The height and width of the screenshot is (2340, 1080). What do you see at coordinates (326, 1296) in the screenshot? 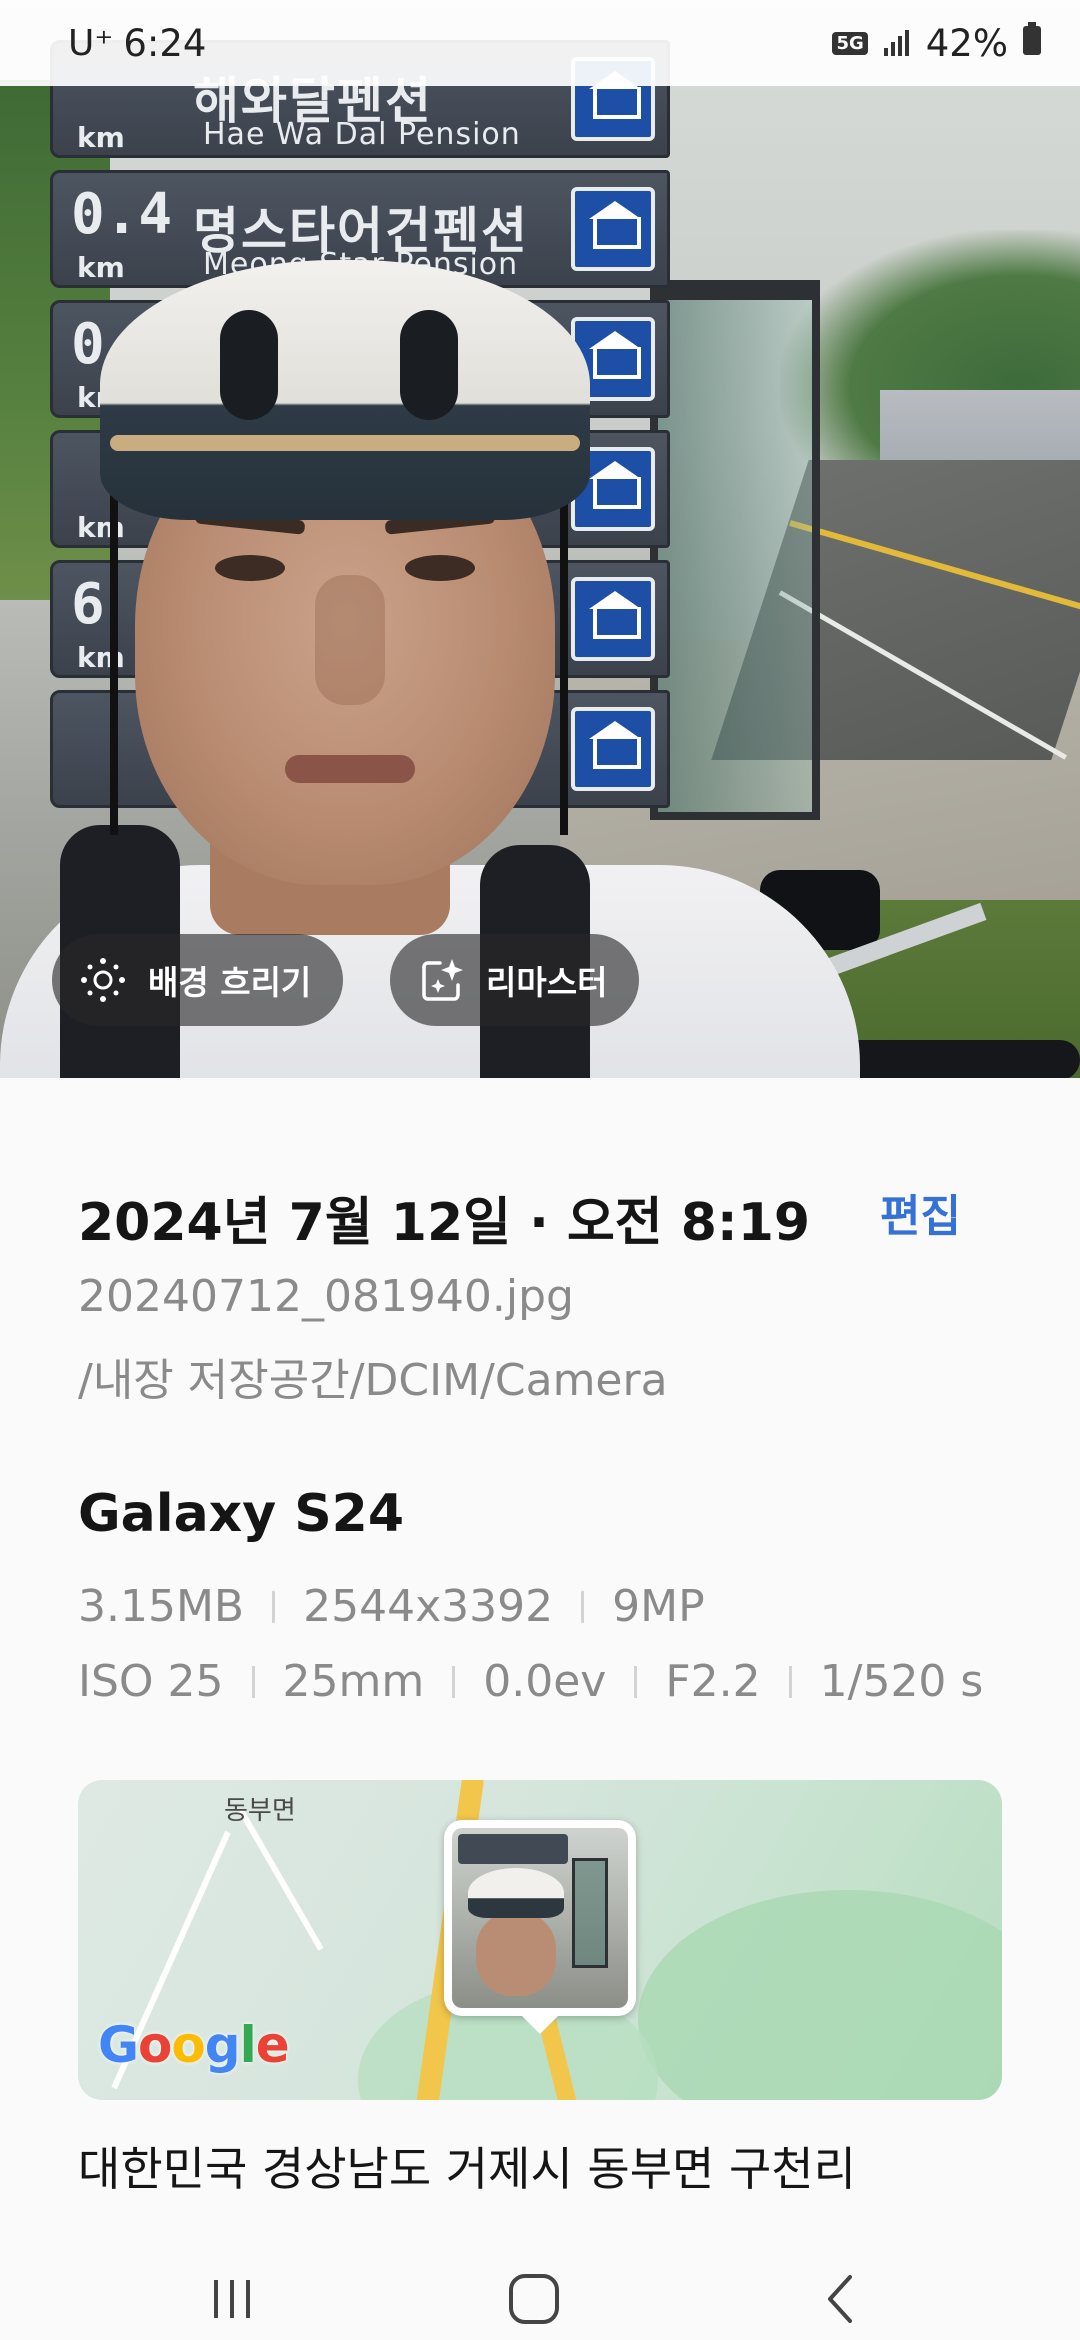
I see `file-name: 20240712_081940.jpg` at bounding box center [326, 1296].